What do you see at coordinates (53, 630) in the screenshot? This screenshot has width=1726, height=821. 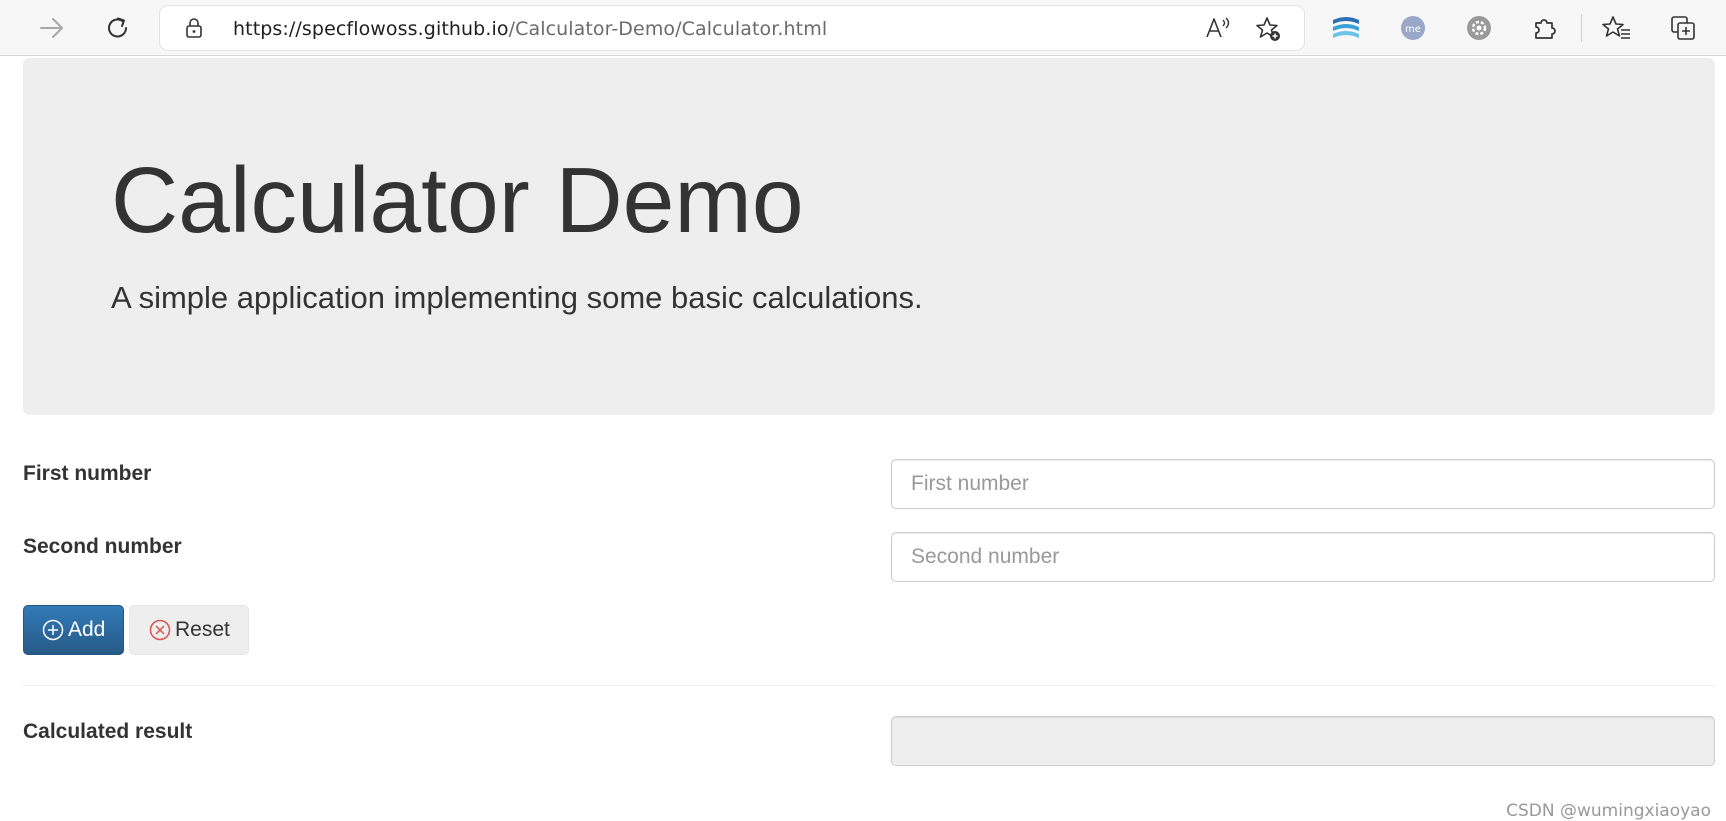 I see `plus-circle-icon` at bounding box center [53, 630].